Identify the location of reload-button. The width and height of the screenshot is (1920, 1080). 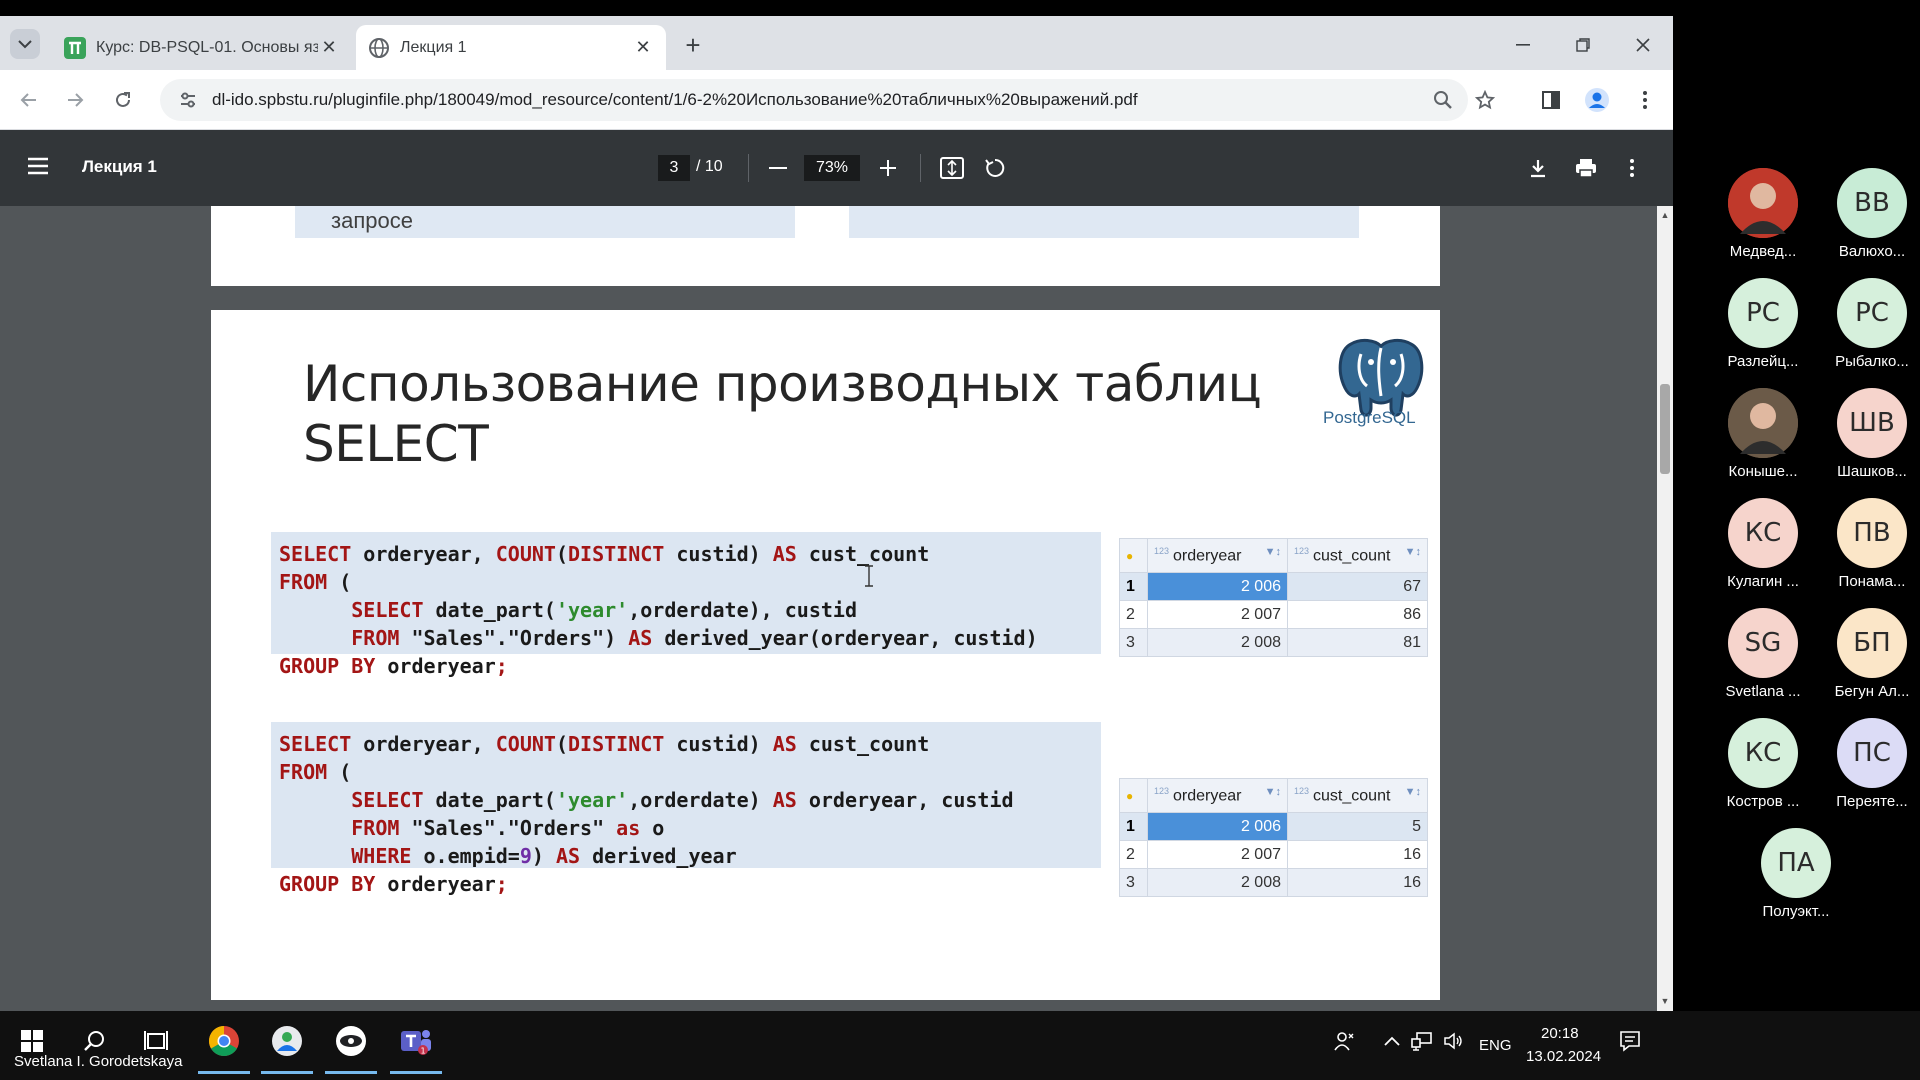
(123, 100).